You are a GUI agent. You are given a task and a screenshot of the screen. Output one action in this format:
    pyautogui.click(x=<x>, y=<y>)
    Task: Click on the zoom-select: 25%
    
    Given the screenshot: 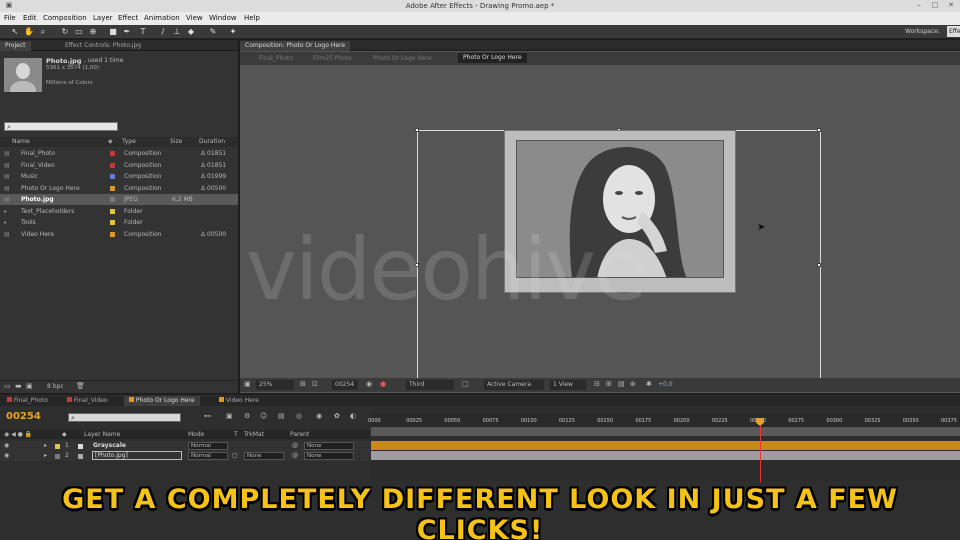 What is the action you would take?
    pyautogui.click(x=275, y=385)
    